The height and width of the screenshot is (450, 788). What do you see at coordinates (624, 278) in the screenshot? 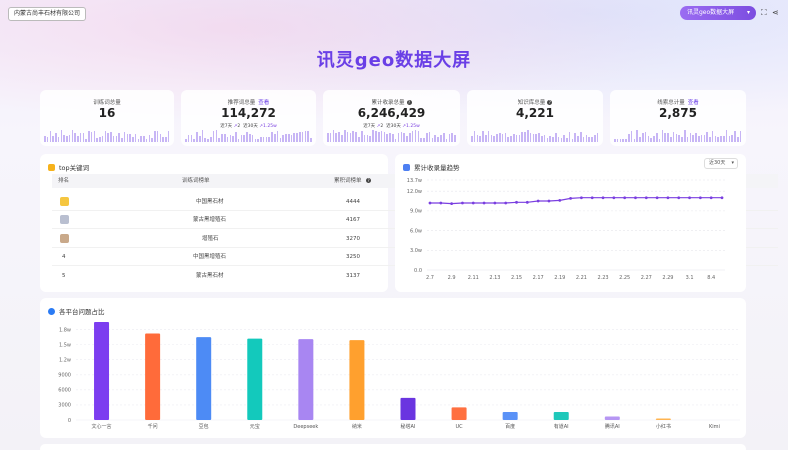
I see `x-tick-label: 2.25` at bounding box center [624, 278].